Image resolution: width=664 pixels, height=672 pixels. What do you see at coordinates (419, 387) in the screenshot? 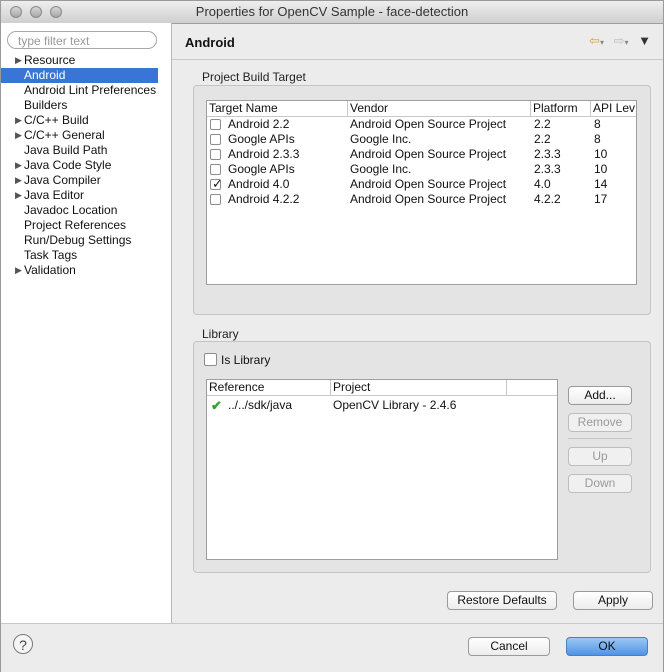
I see `column-project: Project` at bounding box center [419, 387].